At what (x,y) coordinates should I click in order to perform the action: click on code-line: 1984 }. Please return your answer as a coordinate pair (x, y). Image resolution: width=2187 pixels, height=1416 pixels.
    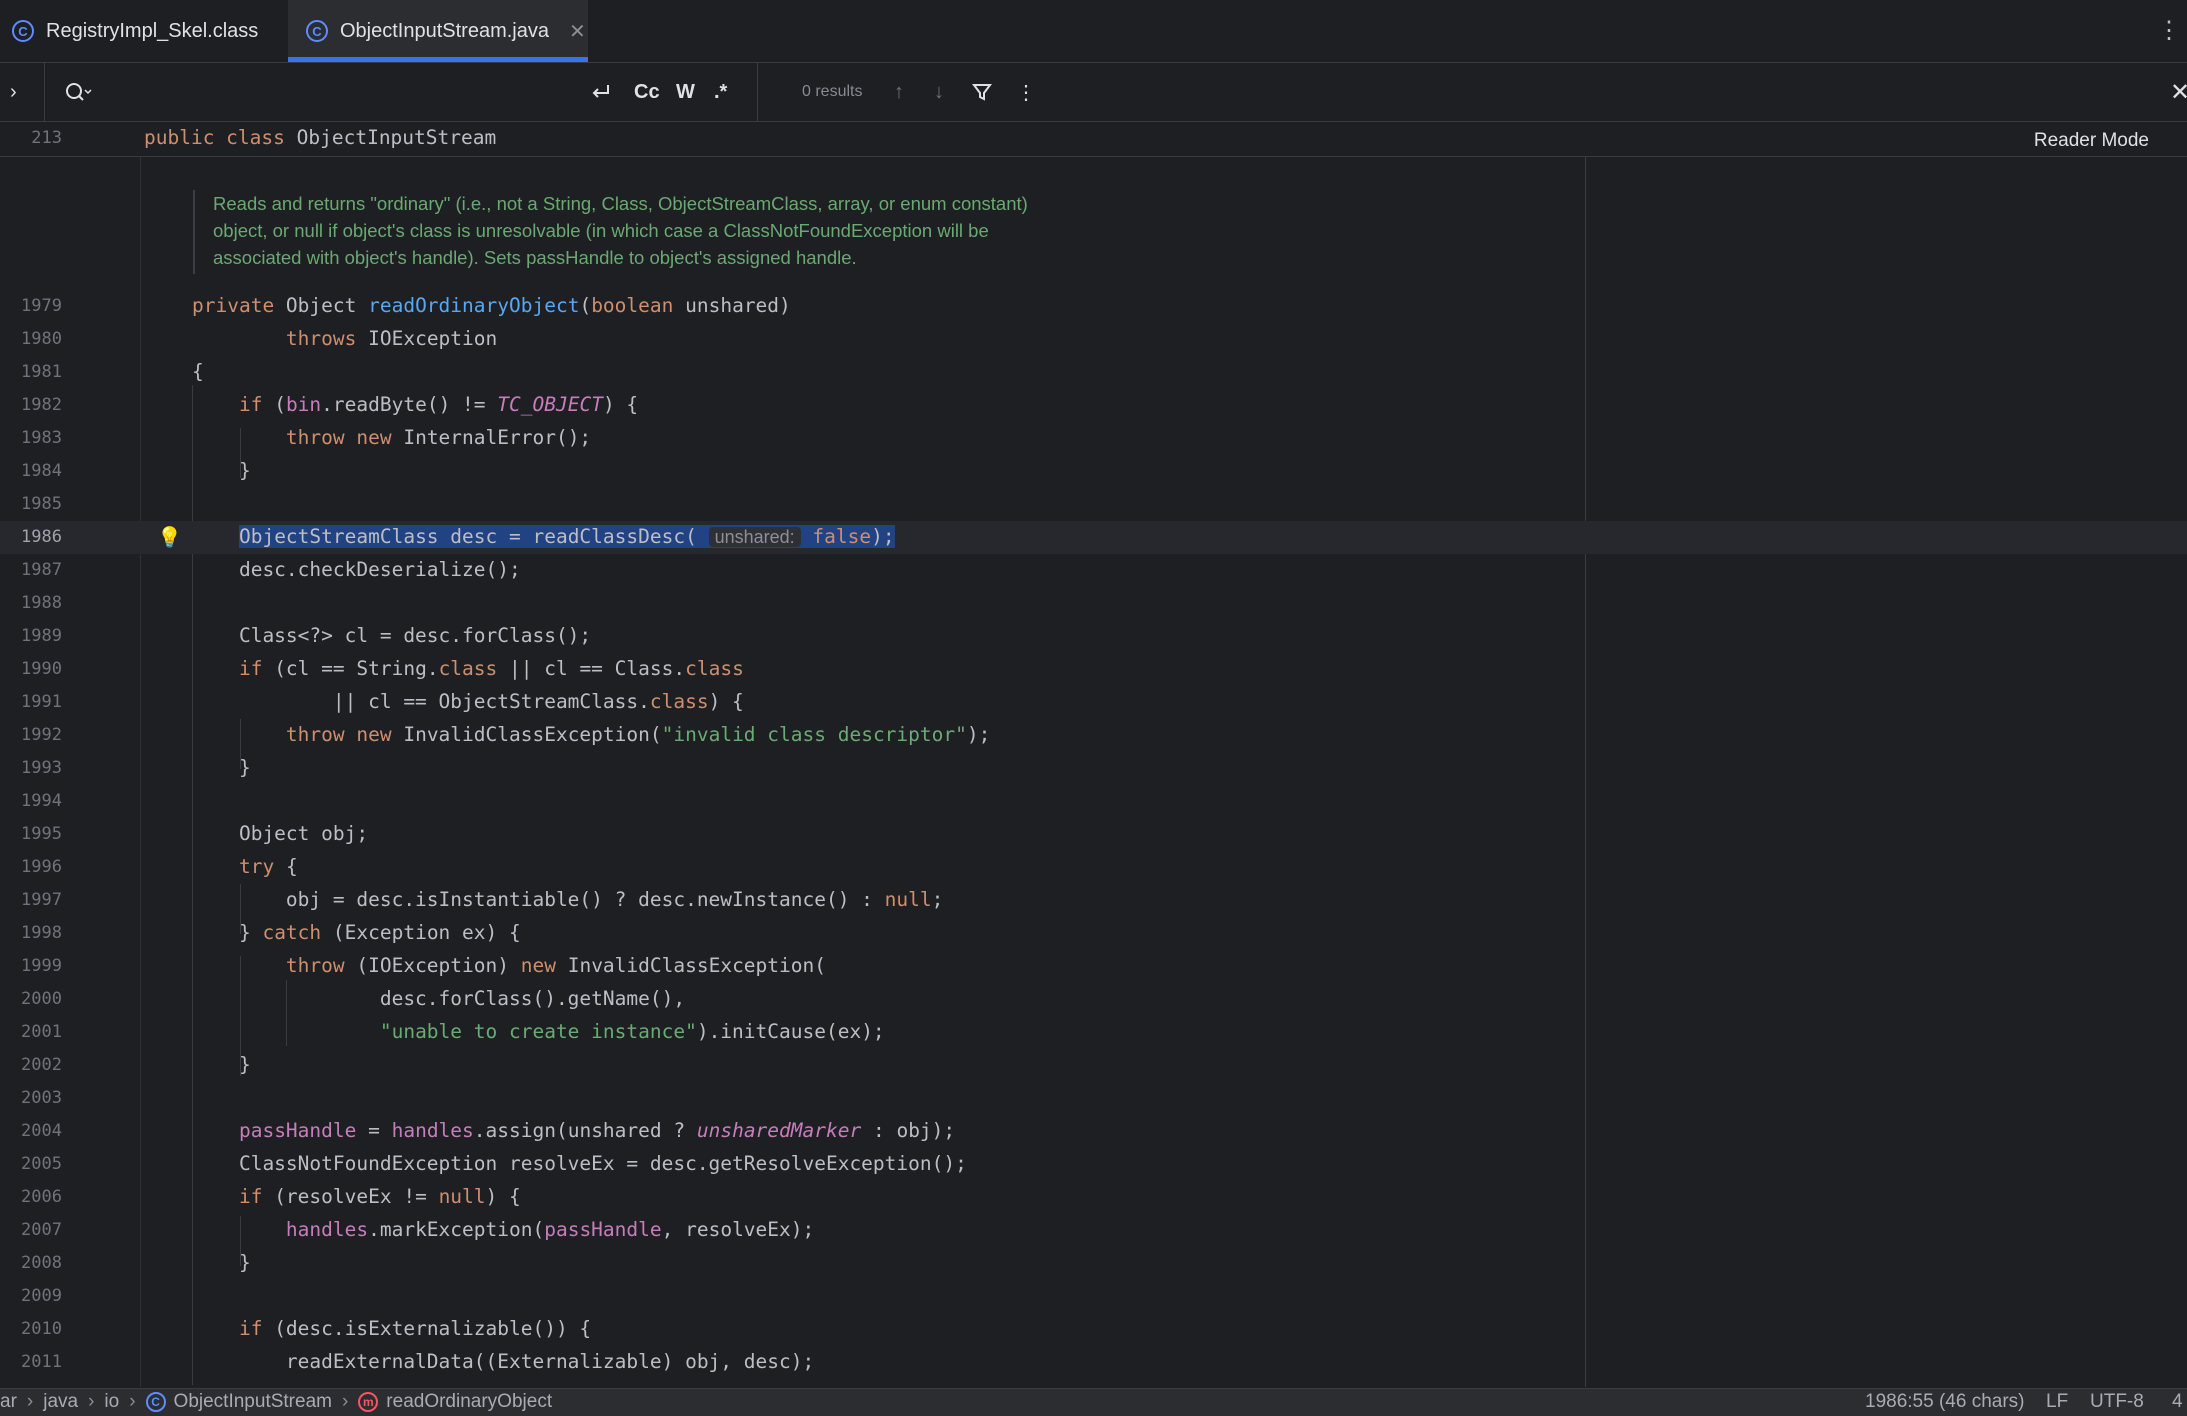
    Looking at the image, I should click on (1093, 471).